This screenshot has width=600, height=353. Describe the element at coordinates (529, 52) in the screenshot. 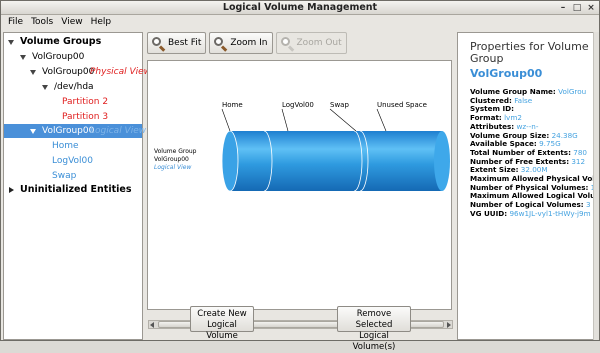

I see `properties-heading: Properties for Volume Group` at that location.